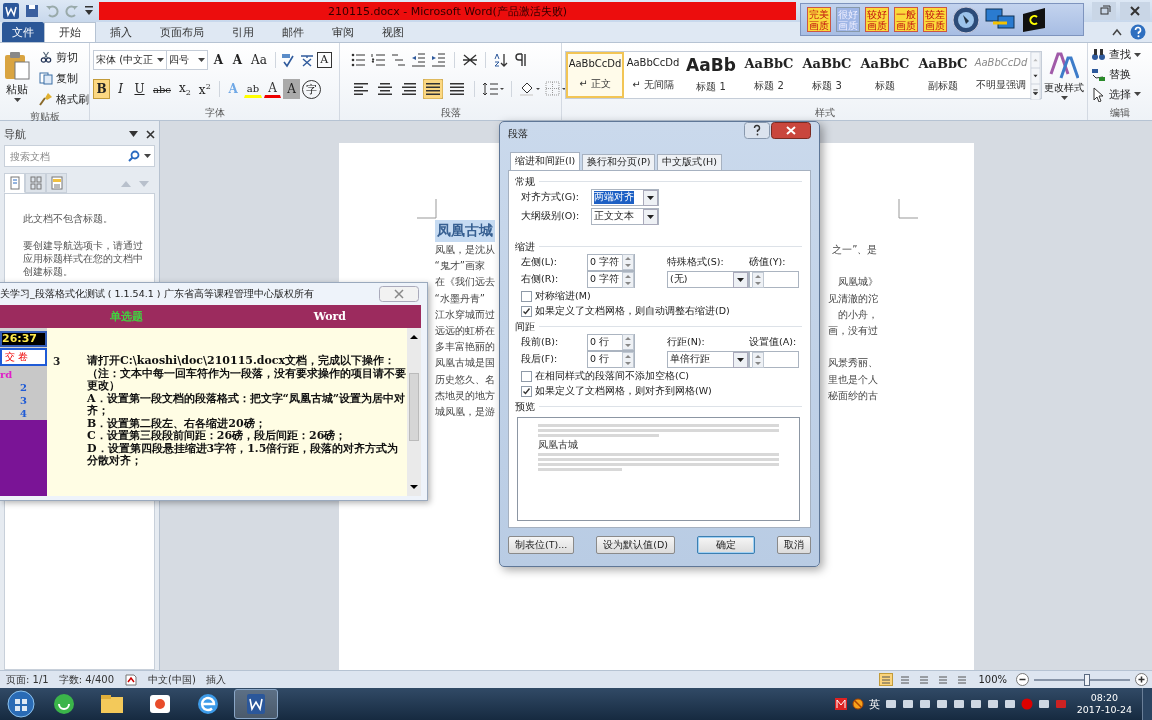 The image size is (1152, 720). What do you see at coordinates (689, 162) in the screenshot?
I see `dialog-tab: 中文版式(H)` at bounding box center [689, 162].